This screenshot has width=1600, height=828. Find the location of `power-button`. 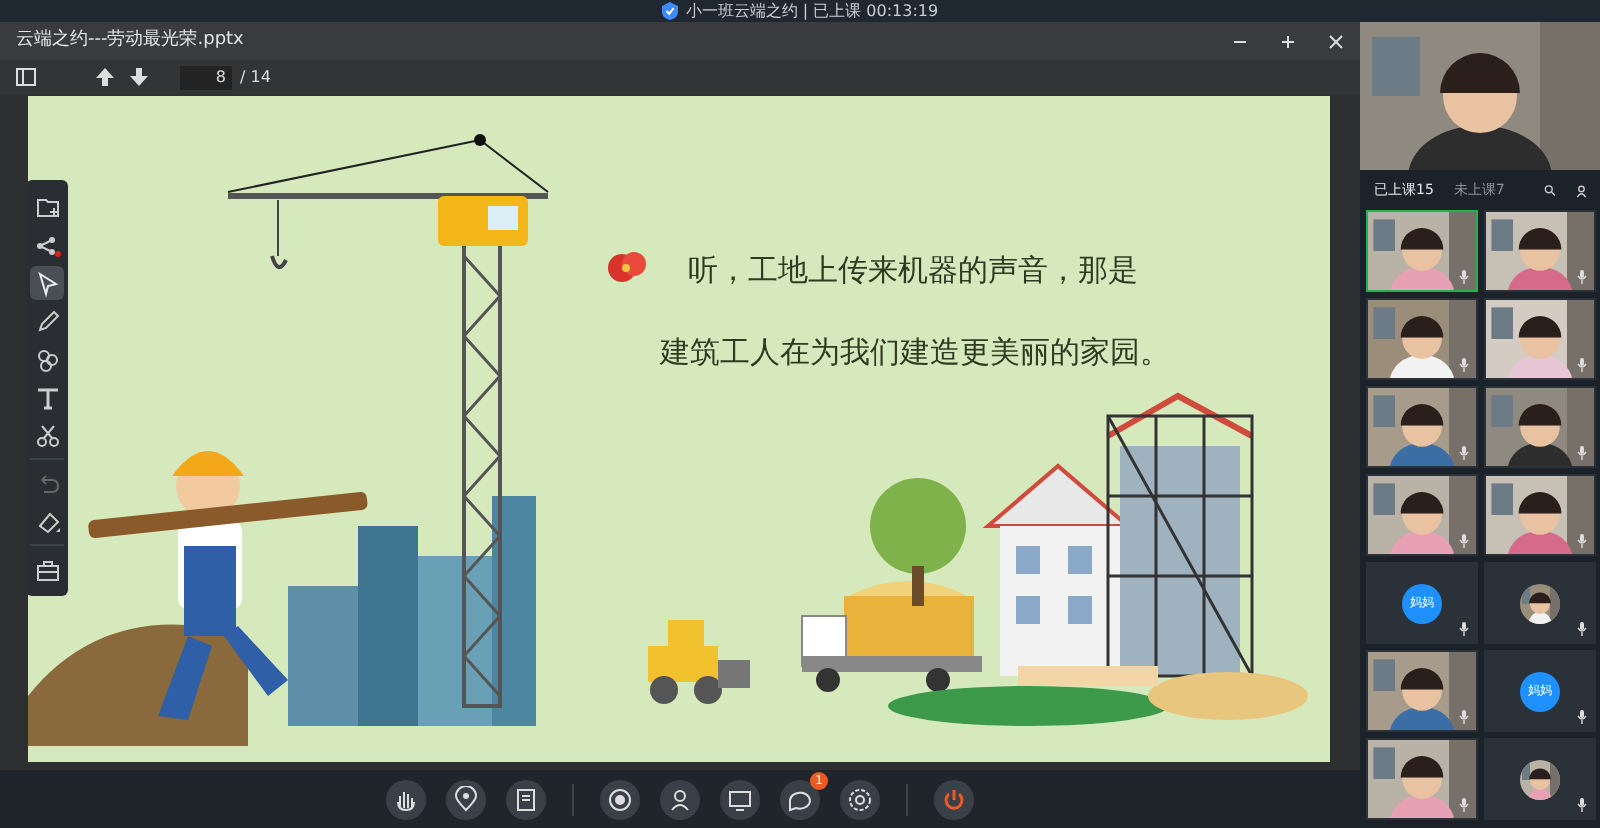

power-button is located at coordinates (954, 799).